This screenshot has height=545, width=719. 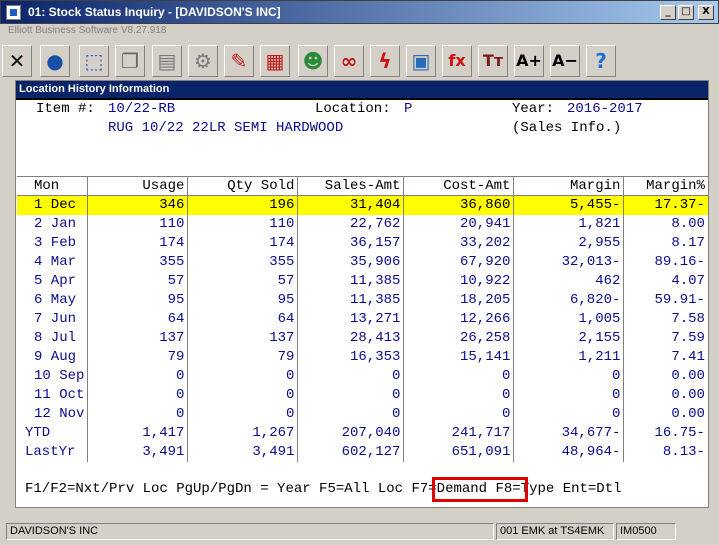 I want to click on table-cell: 1 Dec, so click(x=52, y=205).